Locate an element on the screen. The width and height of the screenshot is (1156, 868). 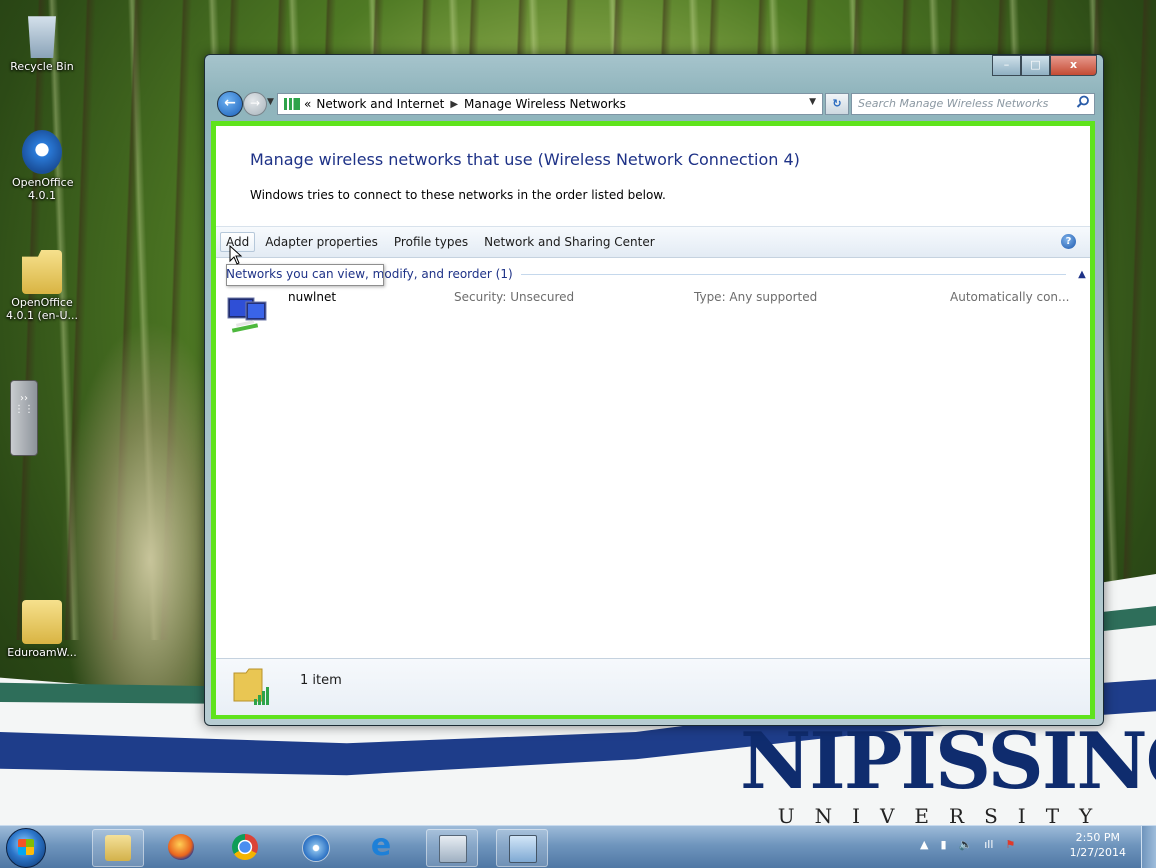
logo-name: NIPISSING is located at coordinates (948, 761).